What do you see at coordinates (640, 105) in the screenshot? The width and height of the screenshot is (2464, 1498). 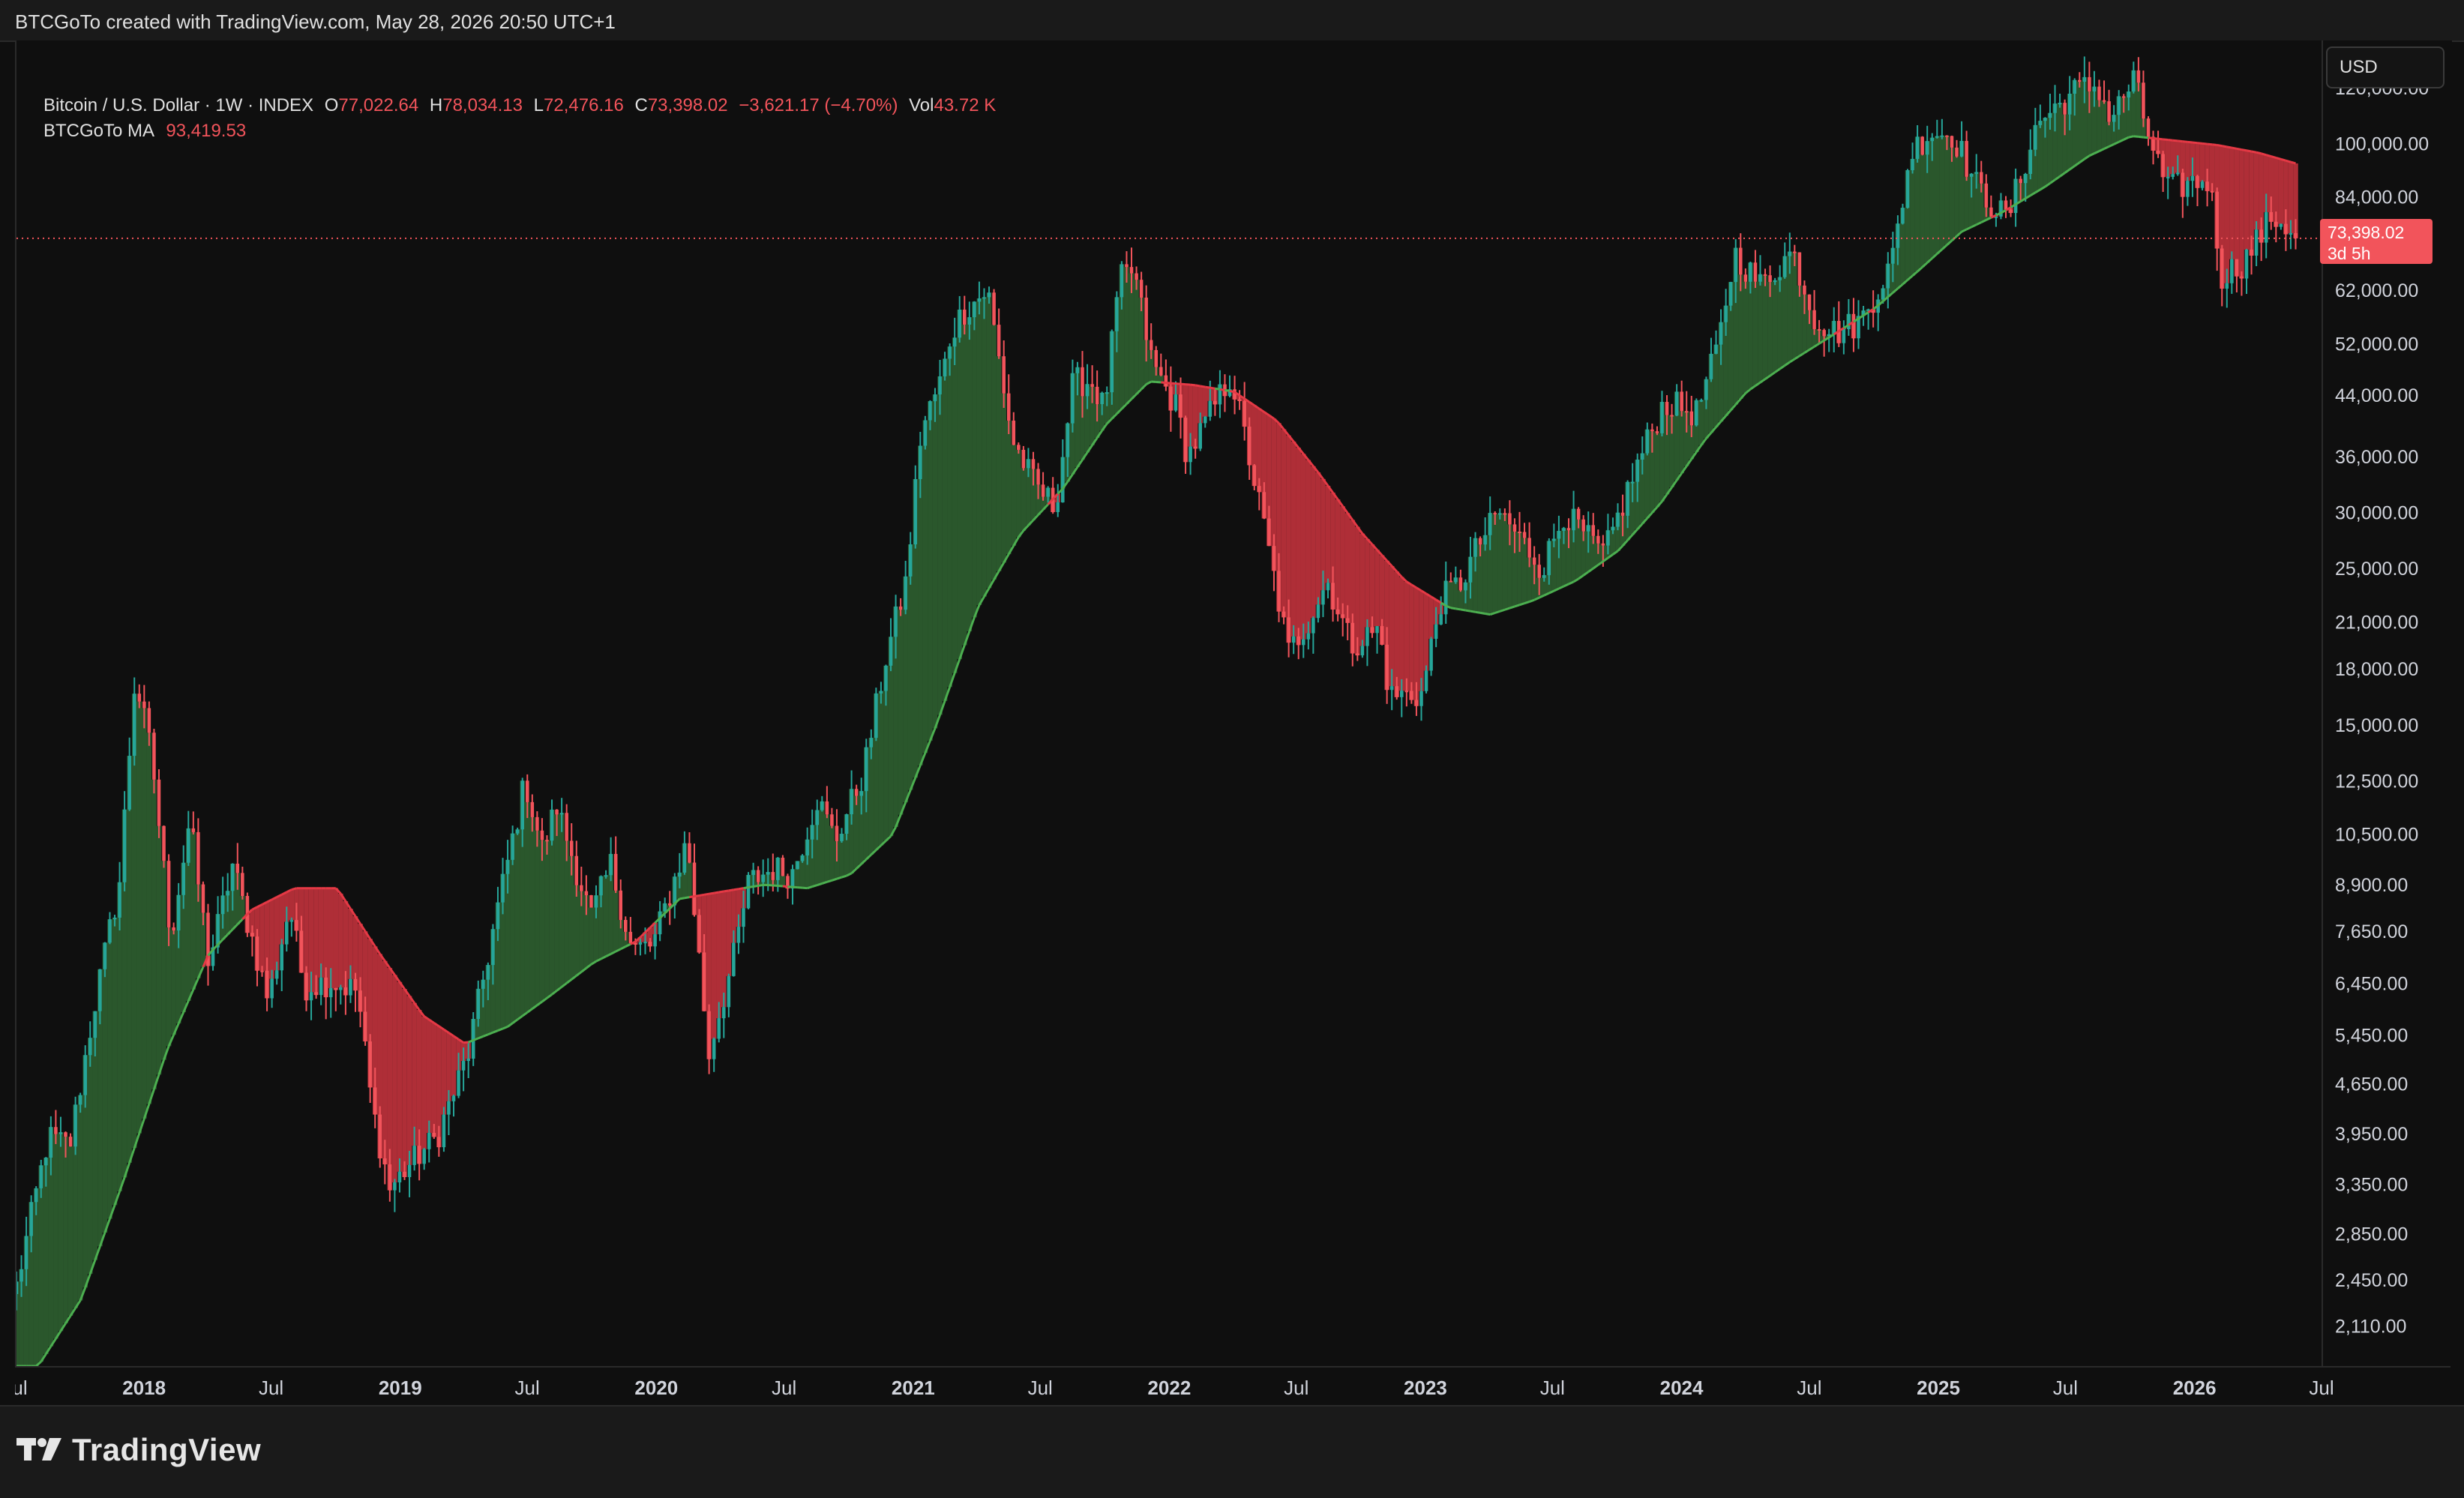 I see `close-label: C` at bounding box center [640, 105].